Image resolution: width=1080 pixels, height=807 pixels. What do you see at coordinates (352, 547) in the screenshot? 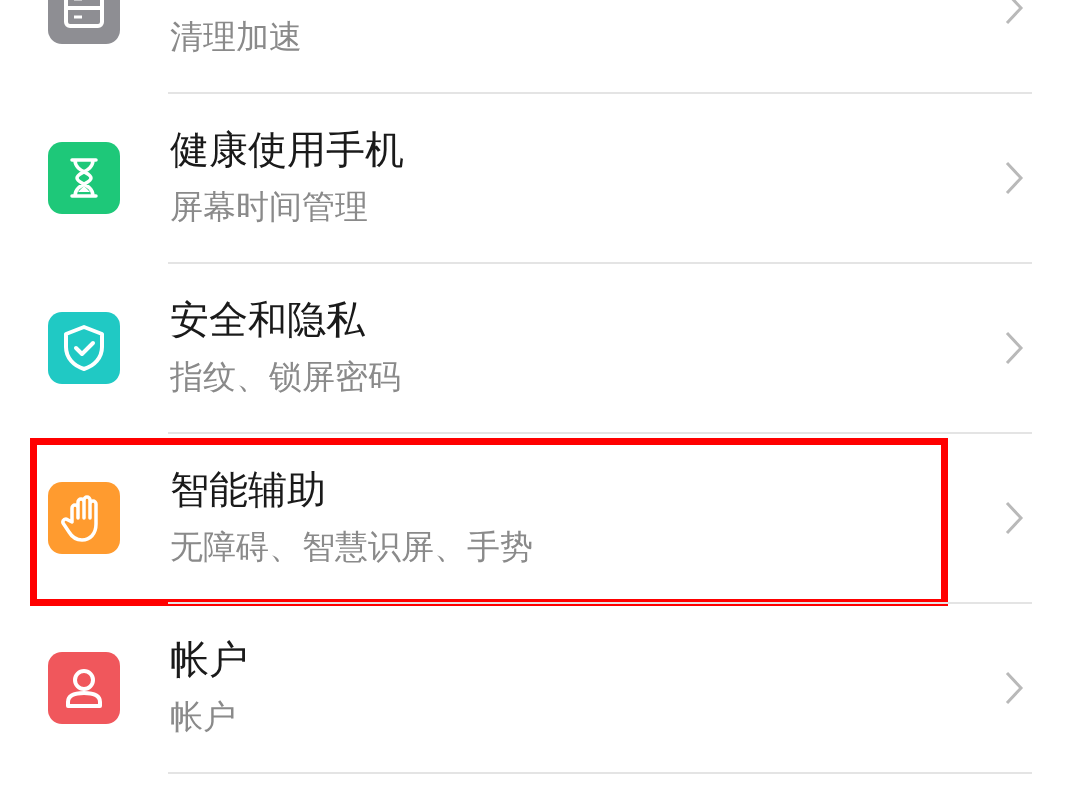
I see `setting-subtitle: 无障碍、智慧识屏、手势` at bounding box center [352, 547].